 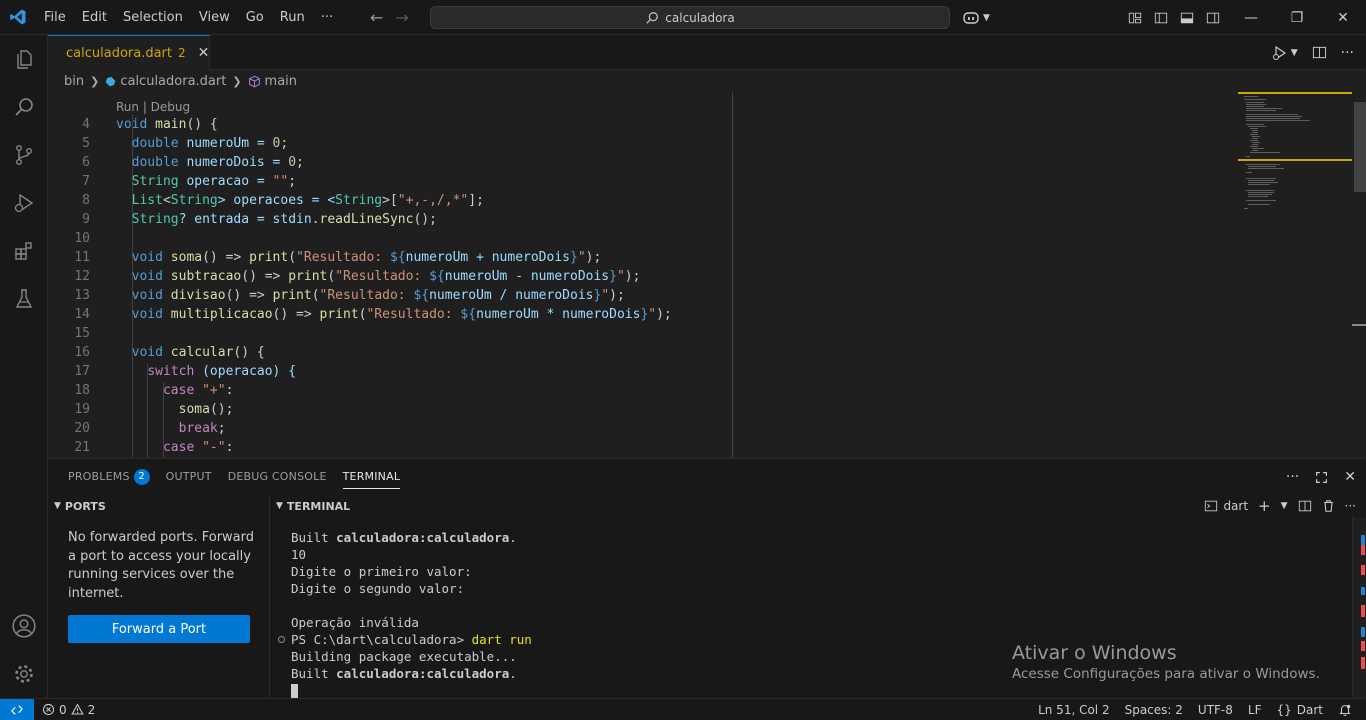 What do you see at coordinates (190, 352) in the screenshot?
I see `line-code: void calcular() {` at bounding box center [190, 352].